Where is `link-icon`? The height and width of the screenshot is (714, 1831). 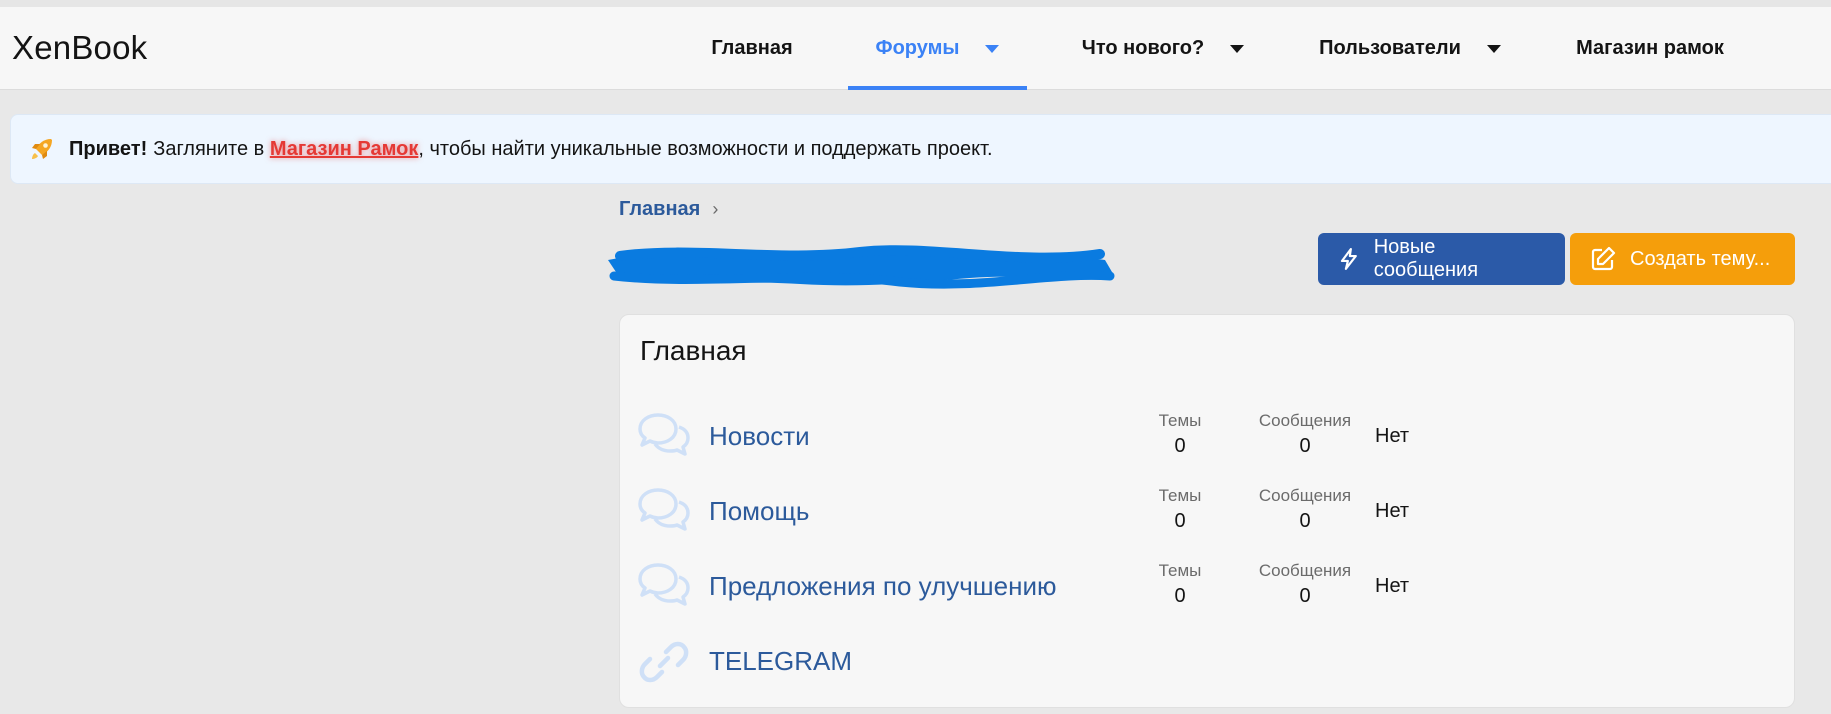 link-icon is located at coordinates (664, 662).